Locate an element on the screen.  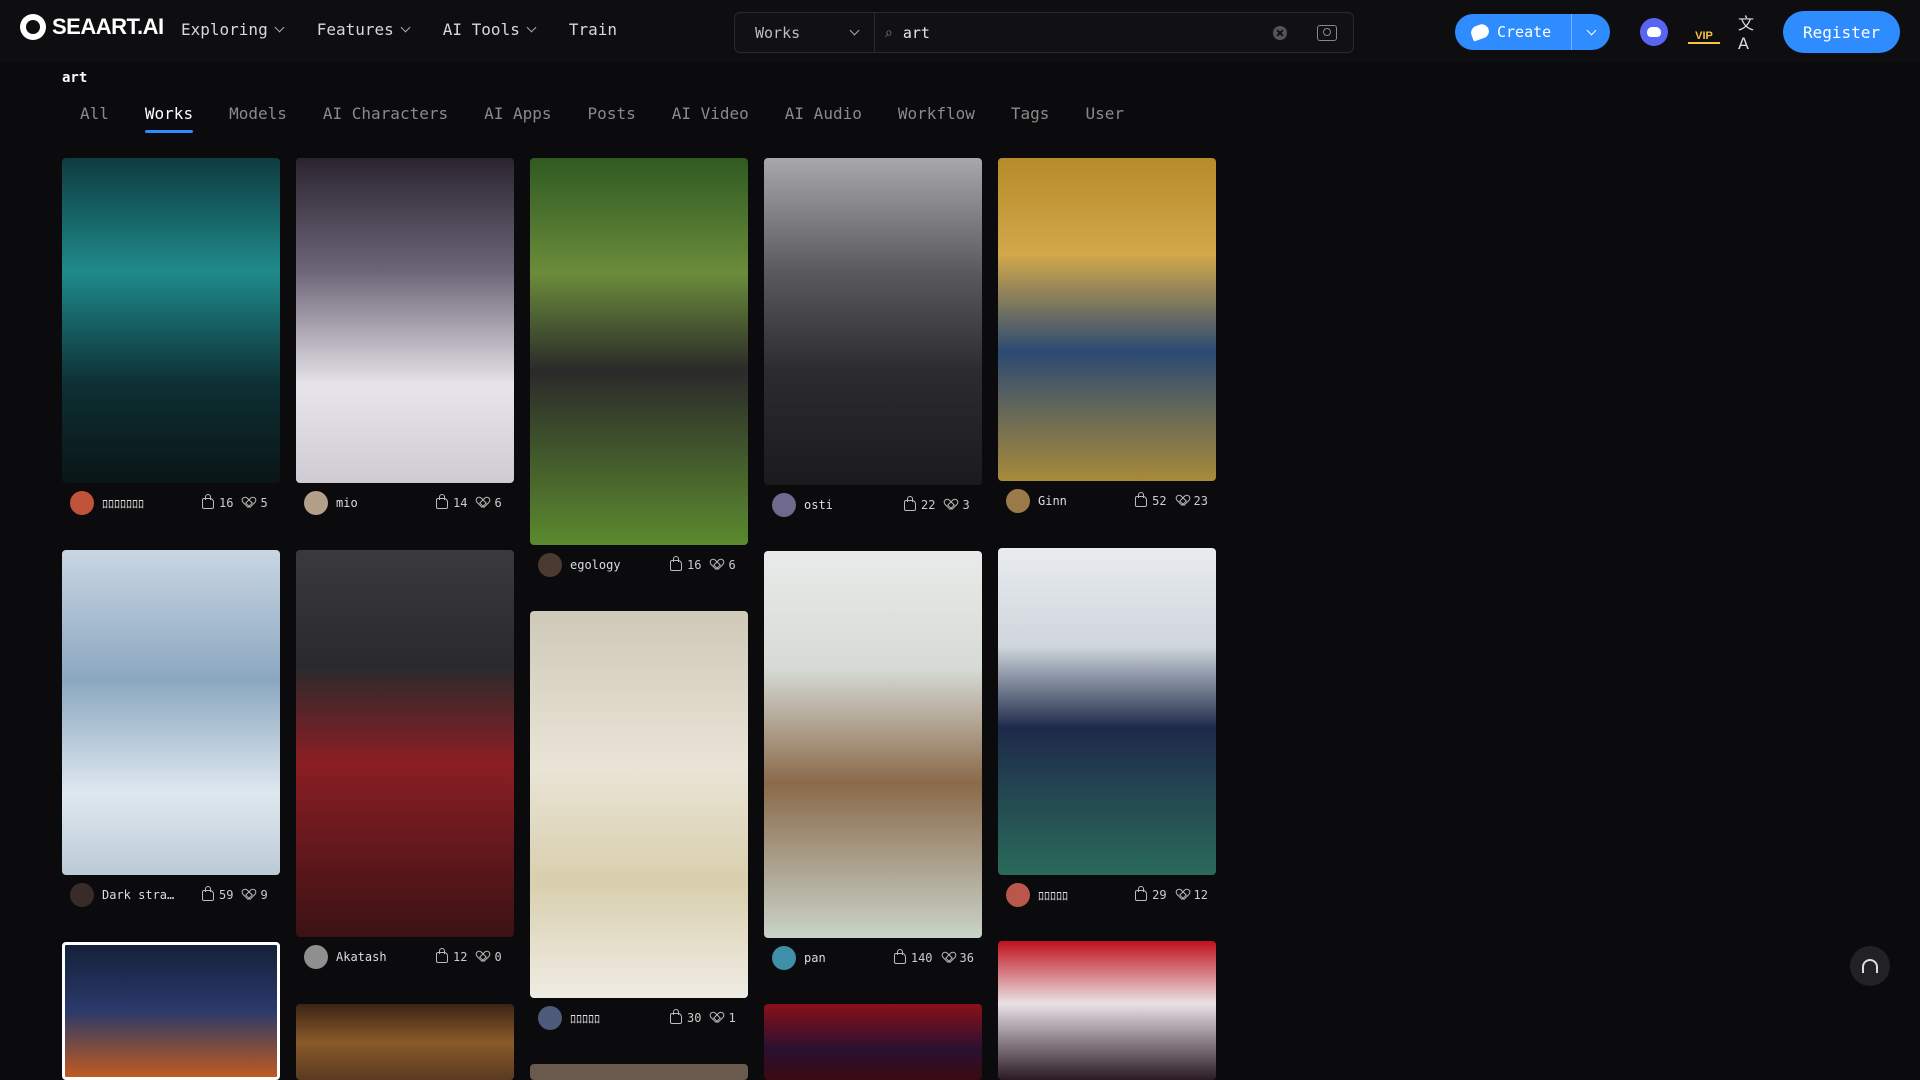
camera-icon is located at coordinates (1327, 32).